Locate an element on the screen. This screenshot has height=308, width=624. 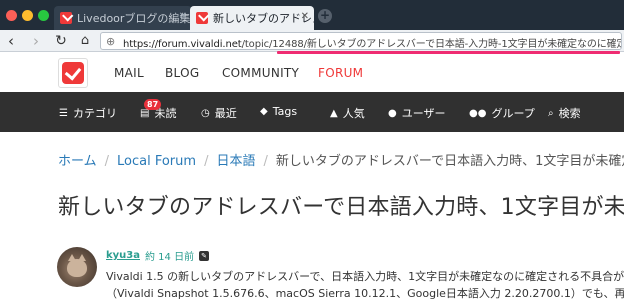
new-tab-button: + is located at coordinates (325, 16).